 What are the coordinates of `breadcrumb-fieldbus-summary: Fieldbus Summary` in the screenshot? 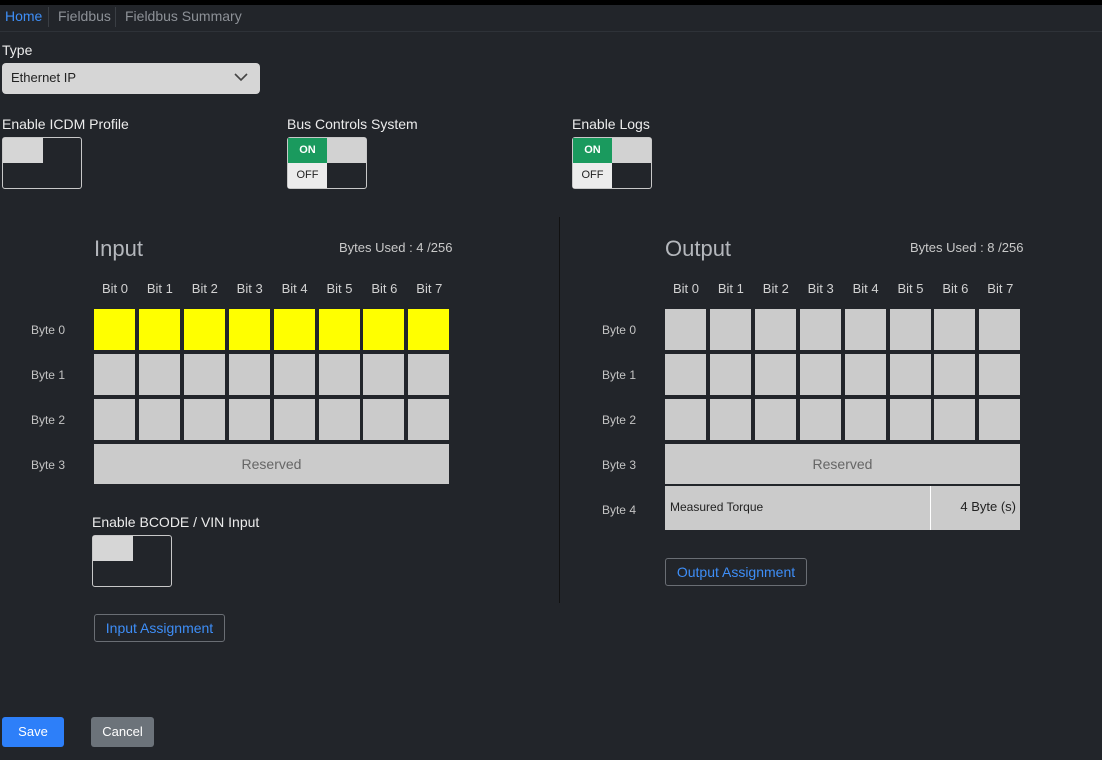 It's located at (183, 16).